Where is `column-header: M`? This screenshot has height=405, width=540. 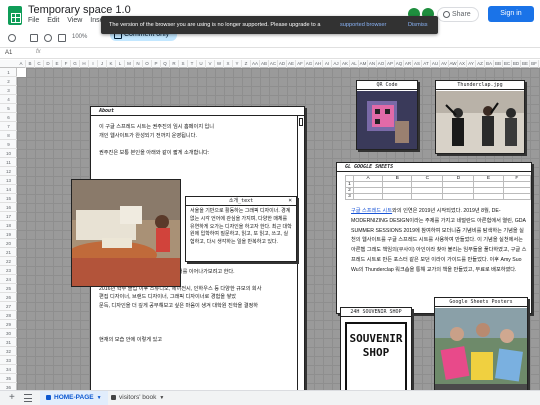
column-header: M is located at coordinates (129, 64).